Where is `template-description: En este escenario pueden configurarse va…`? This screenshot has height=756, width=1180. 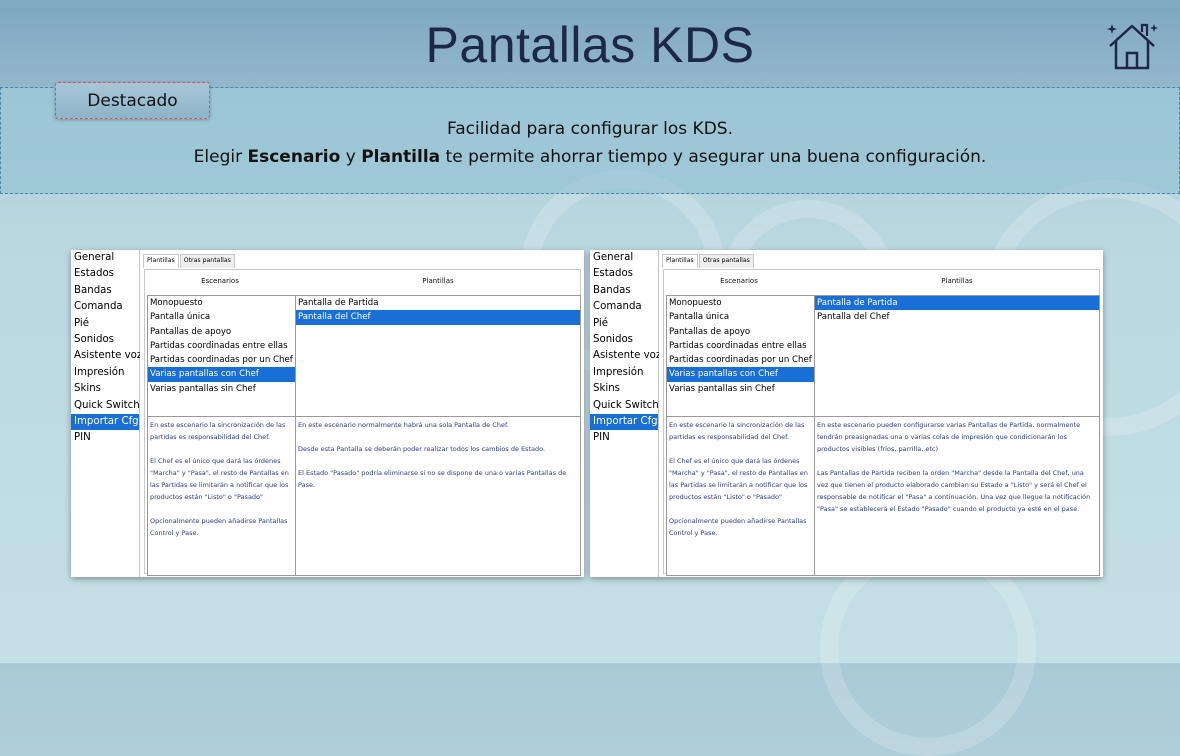 template-description: En este escenario pueden configurarse va… is located at coordinates (957, 496).